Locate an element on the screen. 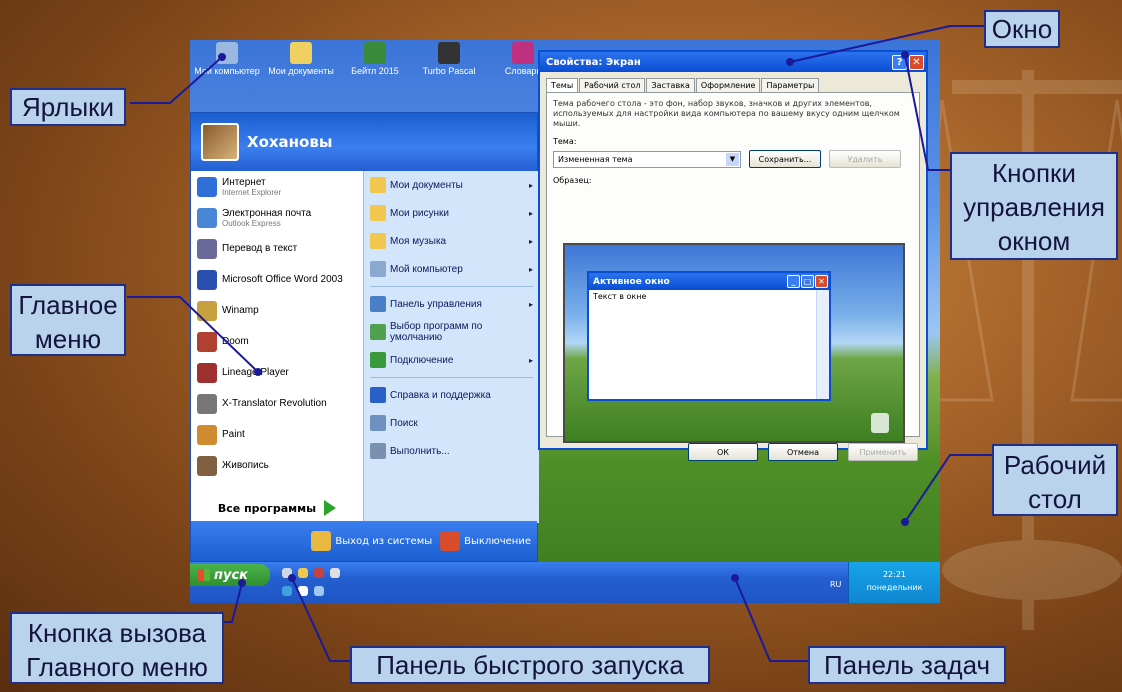 This screenshot has height=692, width=1122. paint-icon is located at coordinates (207, 434).